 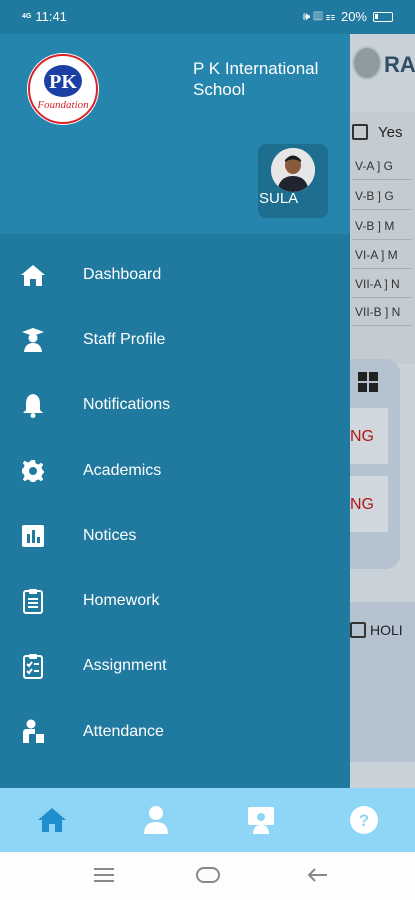 What do you see at coordinates (390, 132) in the screenshot?
I see `card-title: Yes` at bounding box center [390, 132].